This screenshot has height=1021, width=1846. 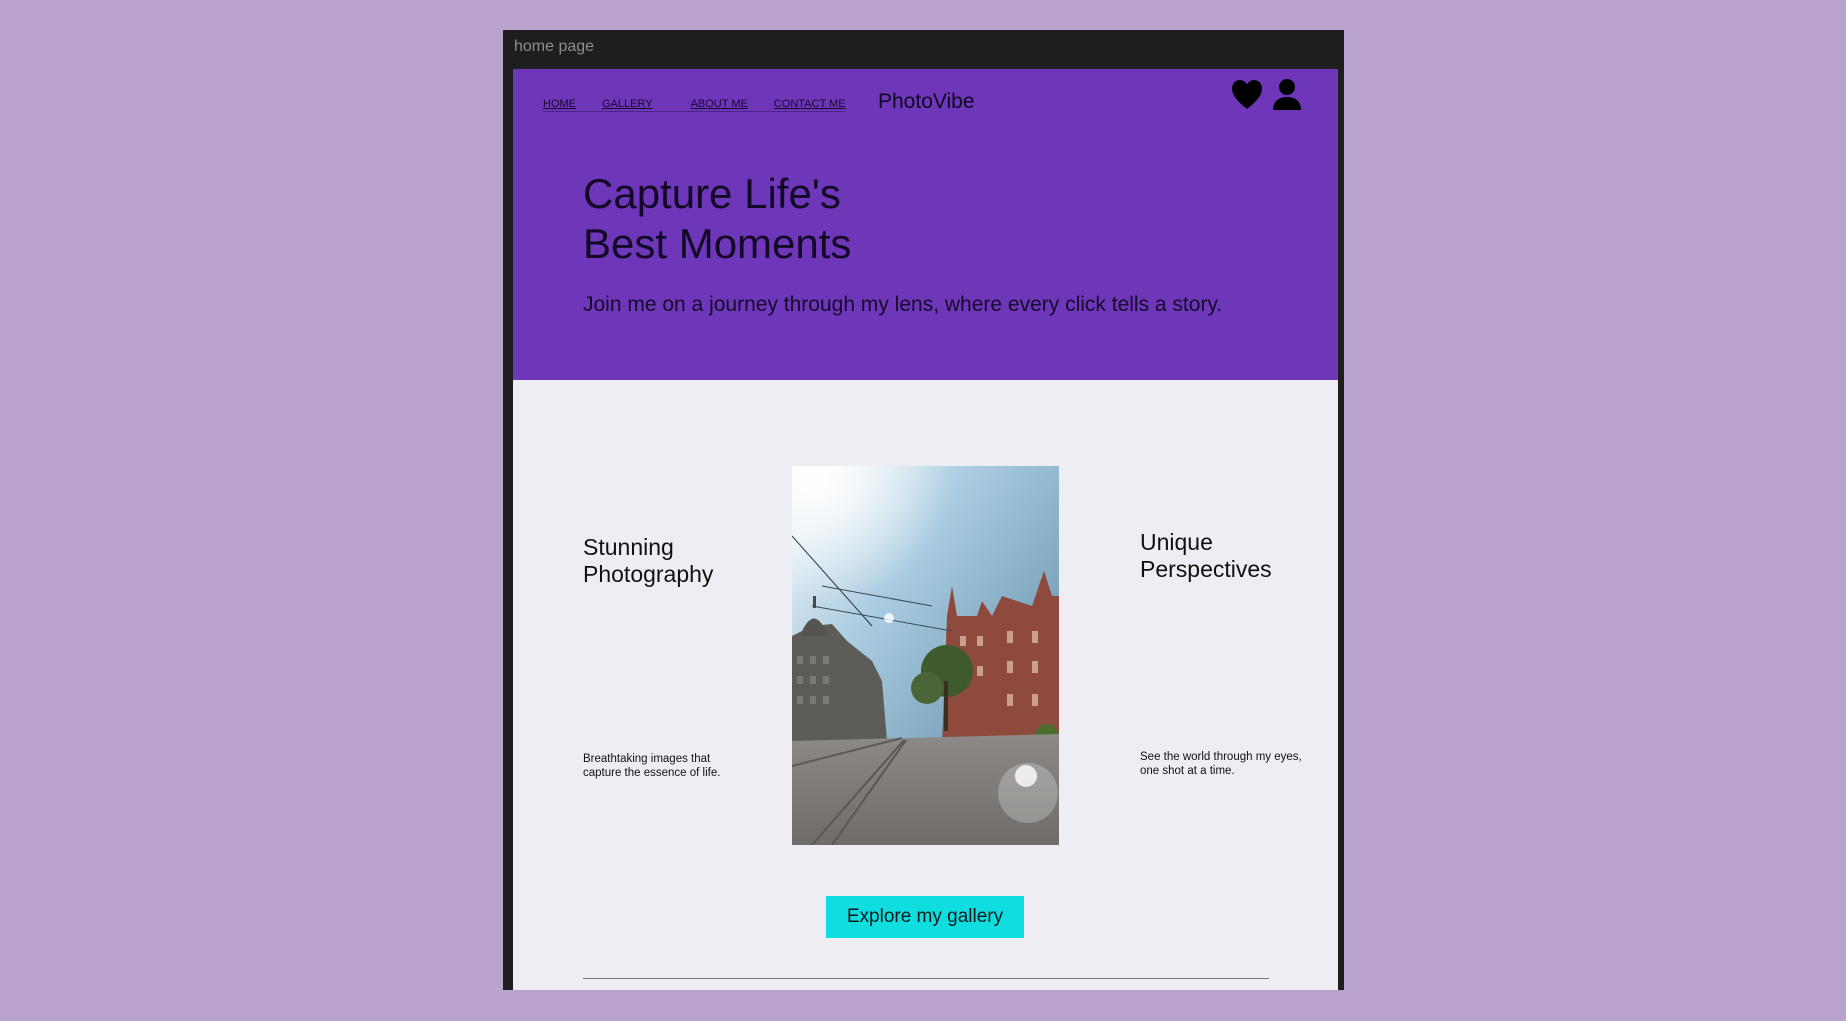 What do you see at coordinates (925, 655) in the screenshot?
I see `featured-photo` at bounding box center [925, 655].